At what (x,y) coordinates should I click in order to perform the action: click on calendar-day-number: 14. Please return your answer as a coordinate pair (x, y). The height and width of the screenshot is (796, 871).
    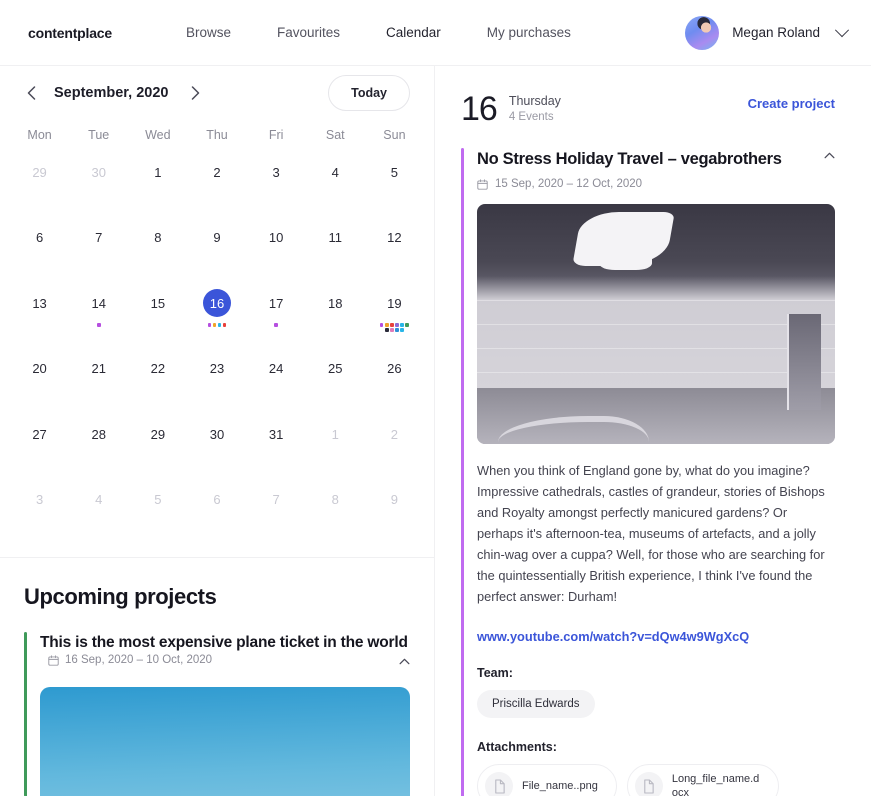
    Looking at the image, I should click on (98, 303).